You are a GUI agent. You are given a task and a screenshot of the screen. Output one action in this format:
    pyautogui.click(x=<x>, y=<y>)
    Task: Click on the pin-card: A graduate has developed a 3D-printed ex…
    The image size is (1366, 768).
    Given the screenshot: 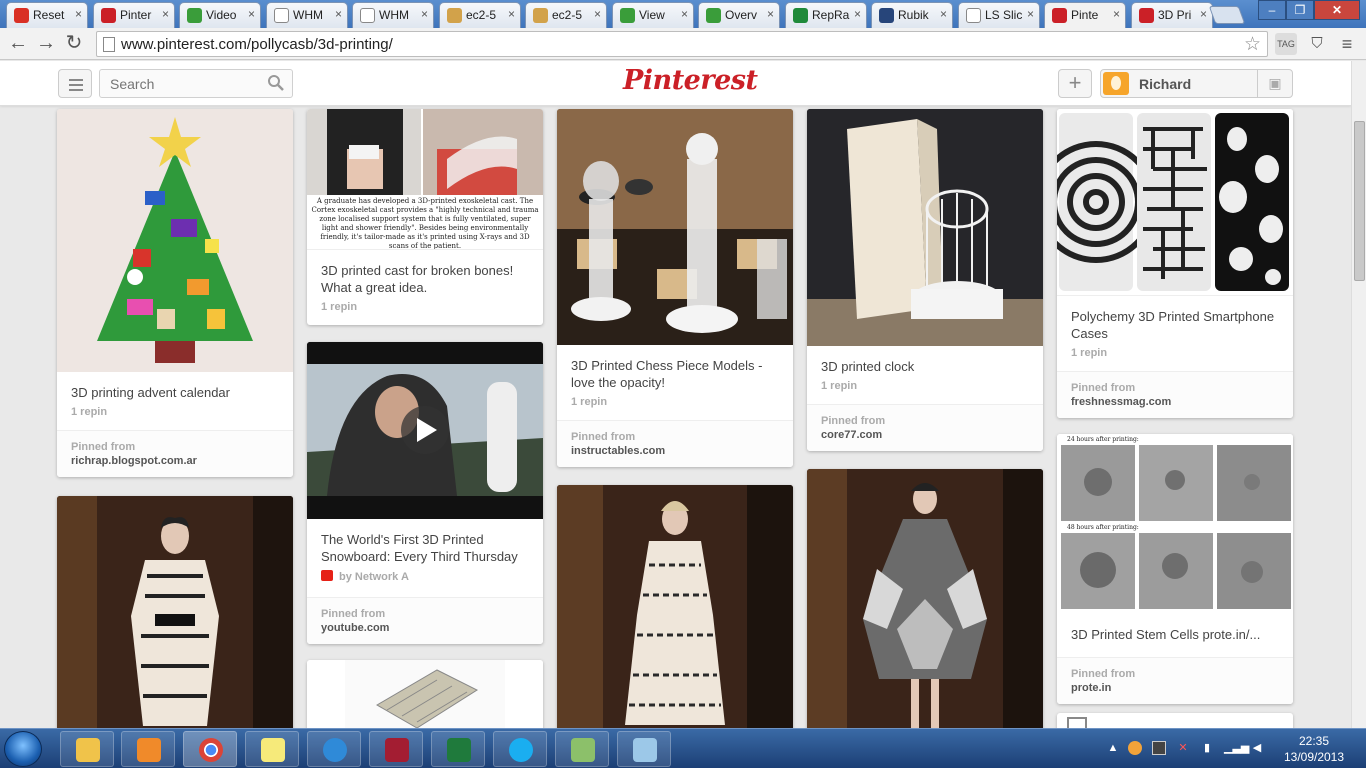 What is the action you would take?
    pyautogui.click(x=425, y=217)
    